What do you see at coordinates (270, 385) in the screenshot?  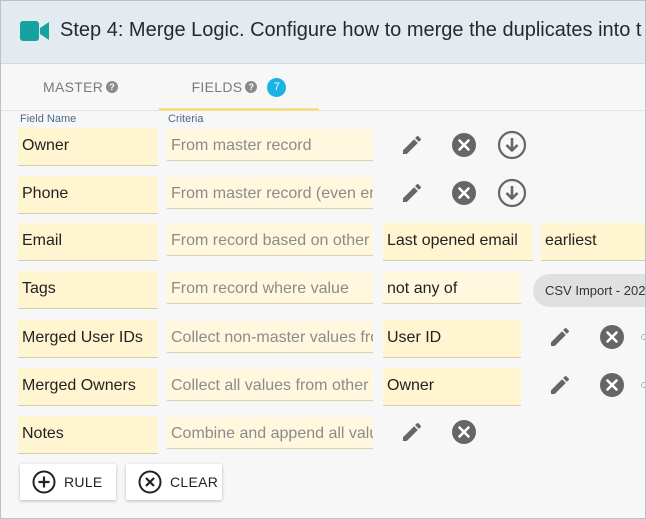 I see `criteria-select: Collect all values from other` at bounding box center [270, 385].